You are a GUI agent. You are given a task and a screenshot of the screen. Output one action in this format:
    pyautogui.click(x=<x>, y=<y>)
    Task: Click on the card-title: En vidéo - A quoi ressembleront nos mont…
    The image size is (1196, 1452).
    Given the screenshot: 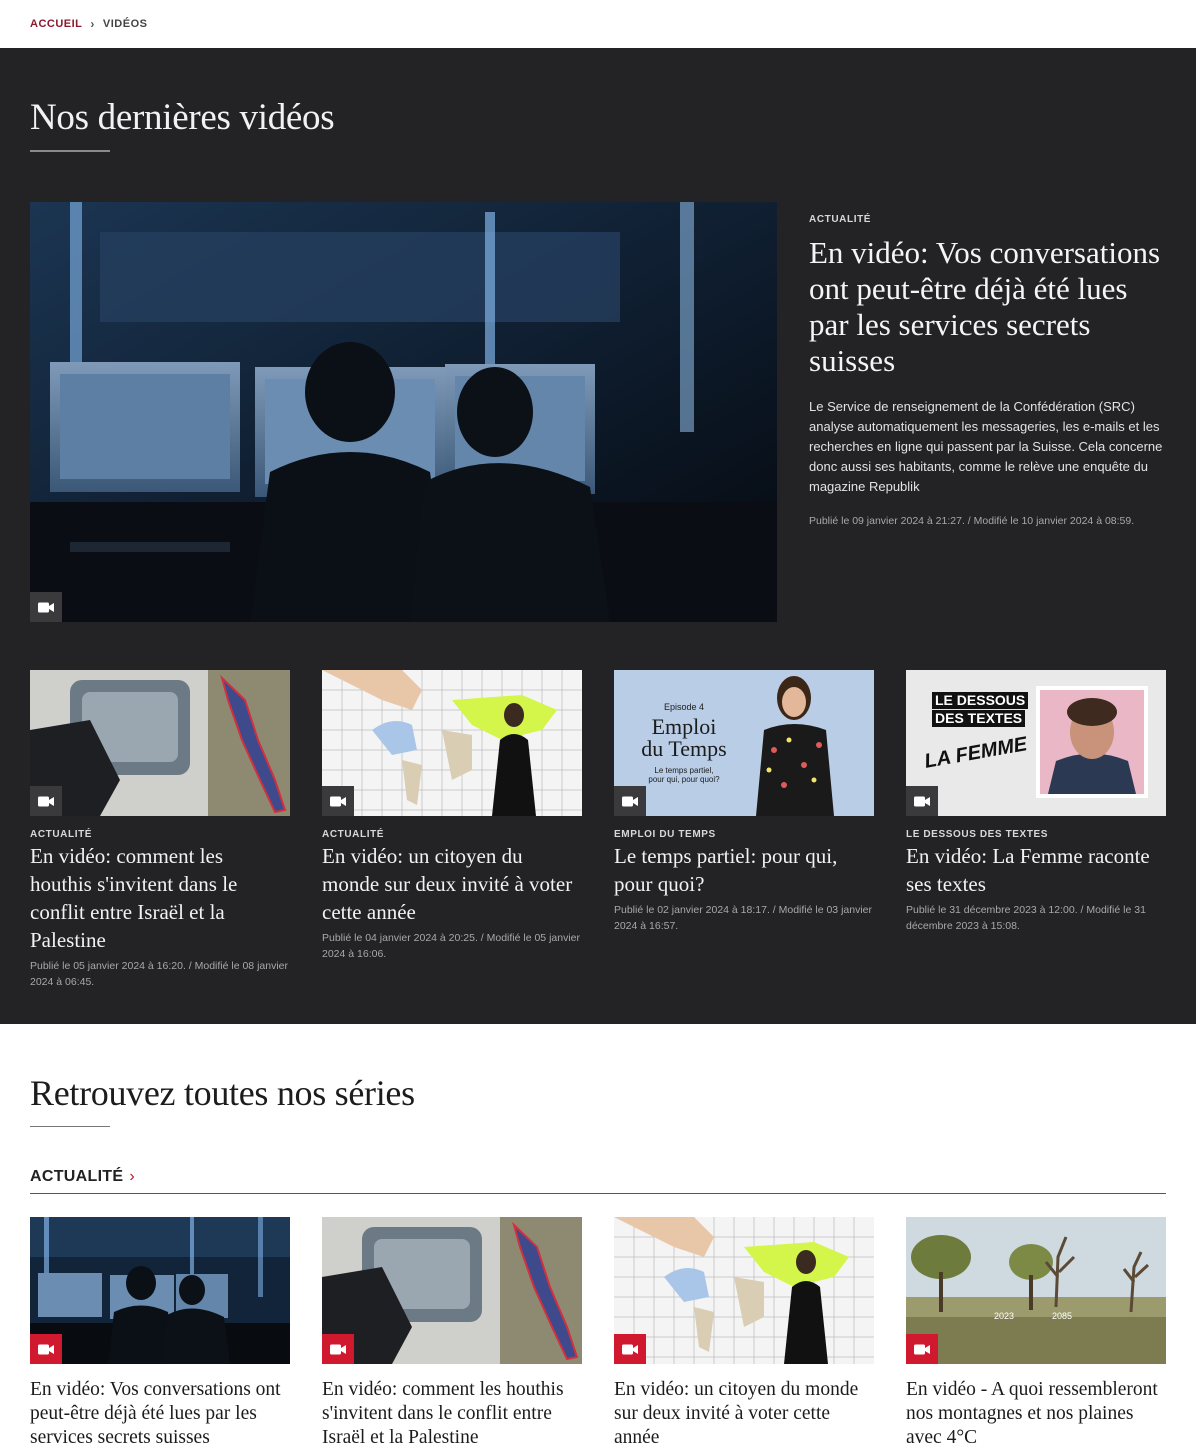 What is the action you would take?
    pyautogui.click(x=1036, y=1414)
    